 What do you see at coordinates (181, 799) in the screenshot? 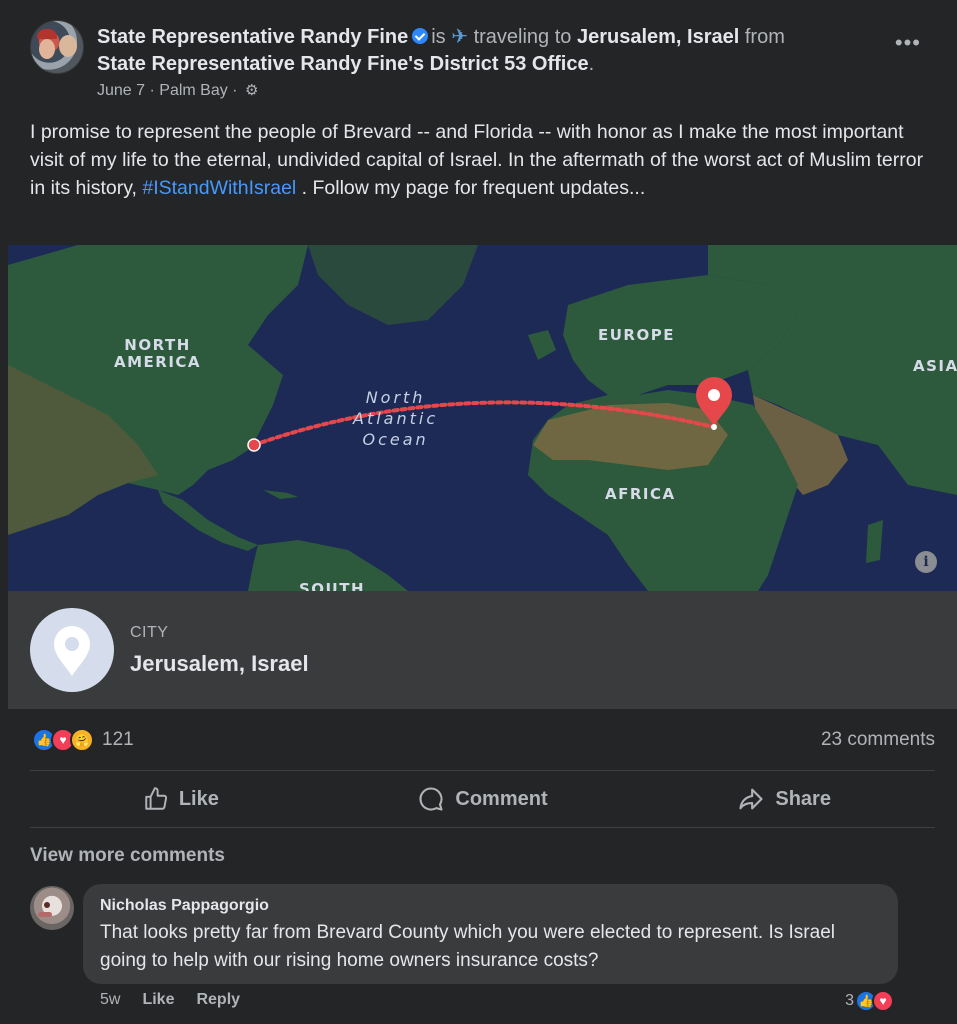
I see `like-button: Like` at bounding box center [181, 799].